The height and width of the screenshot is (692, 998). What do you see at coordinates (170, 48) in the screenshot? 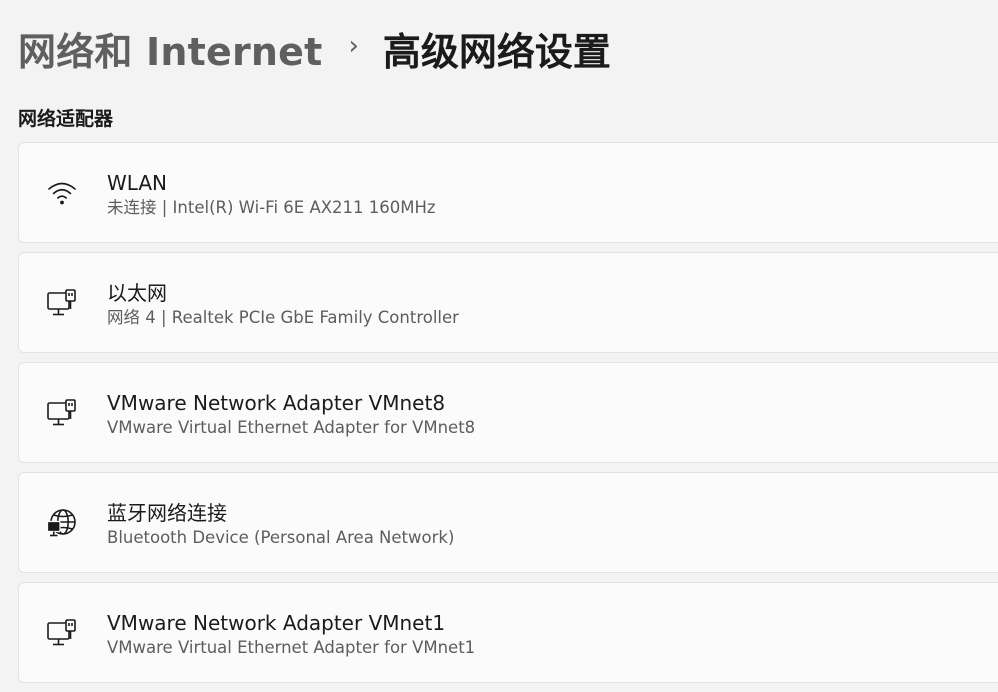
I see `breadcrumb-parent-link: 网络和 Internet` at bounding box center [170, 48].